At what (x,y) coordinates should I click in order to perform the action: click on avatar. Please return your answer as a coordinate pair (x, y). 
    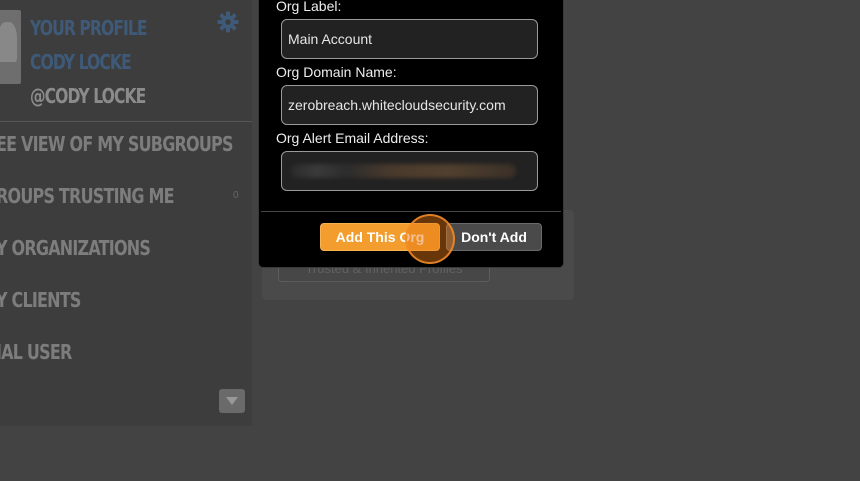
    Looking at the image, I should click on (10, 47).